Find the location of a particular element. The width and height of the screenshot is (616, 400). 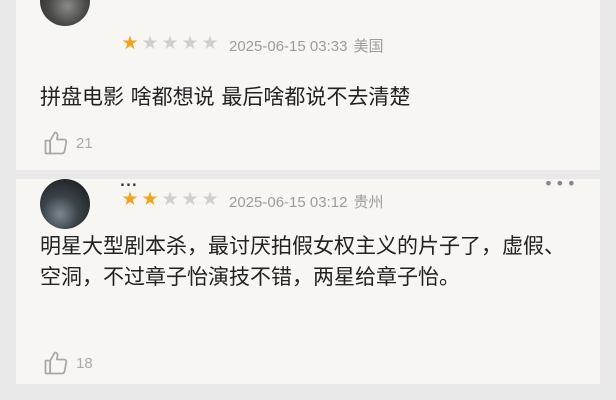

comment-meta: 2025-06-15 03:12 贵州 is located at coordinates (306, 201).